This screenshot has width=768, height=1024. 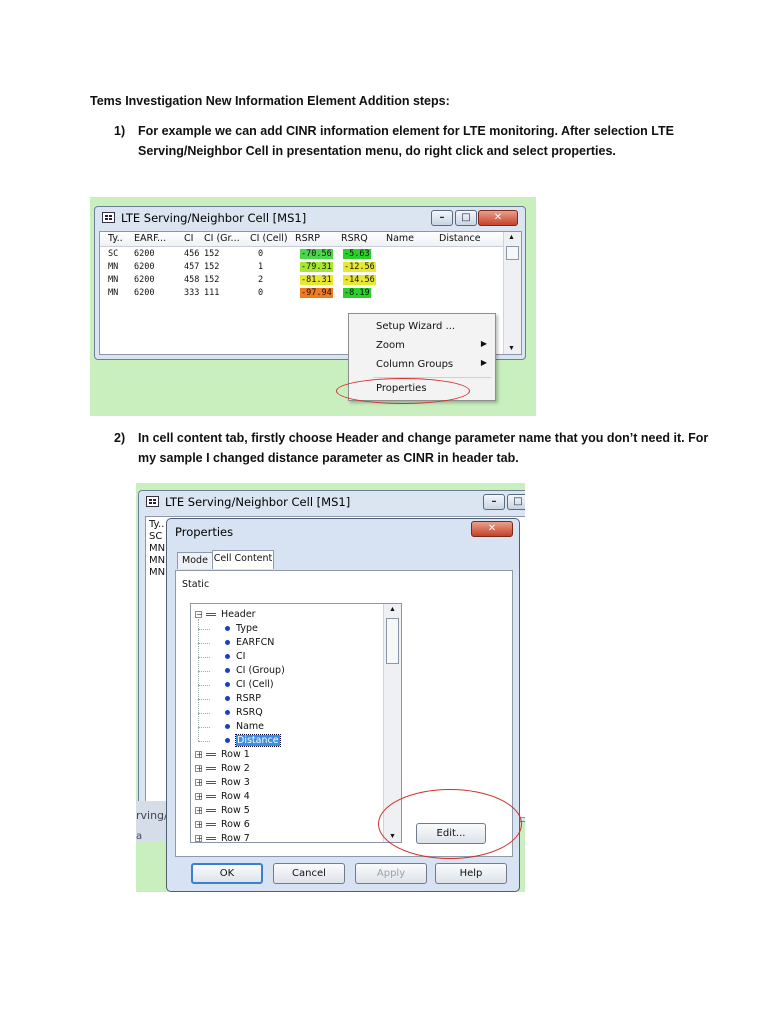 I want to click on table-row: MN 6200 457 152 1 -79.31 -12.56, so click(x=310, y=267).